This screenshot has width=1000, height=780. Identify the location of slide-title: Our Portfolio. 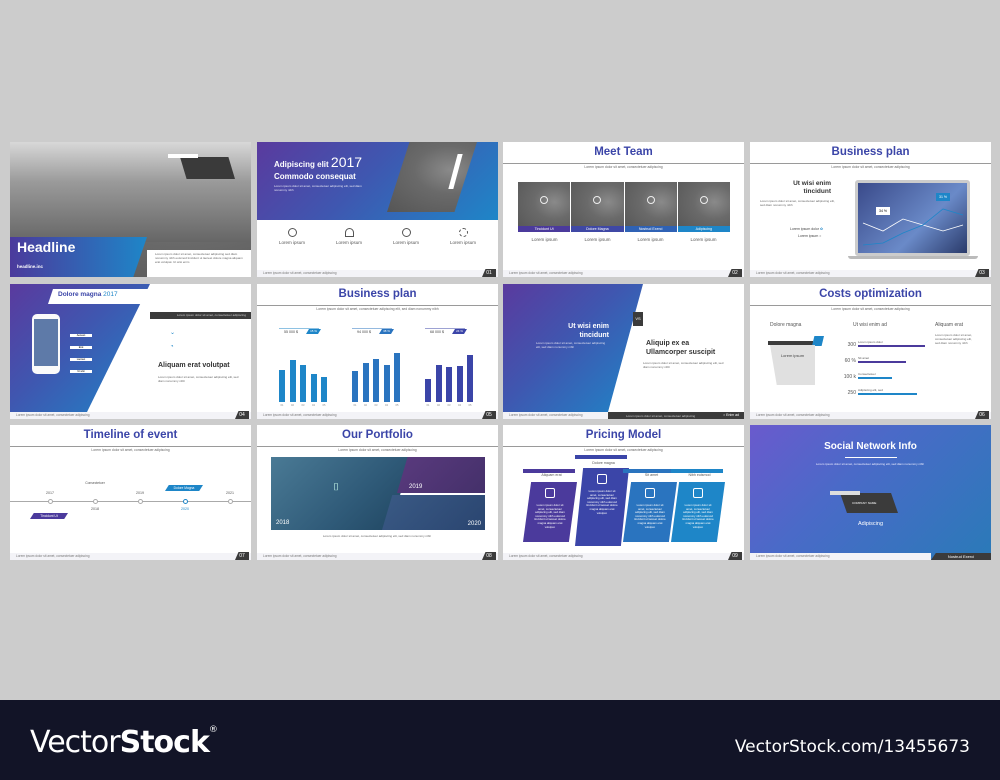
(377, 435).